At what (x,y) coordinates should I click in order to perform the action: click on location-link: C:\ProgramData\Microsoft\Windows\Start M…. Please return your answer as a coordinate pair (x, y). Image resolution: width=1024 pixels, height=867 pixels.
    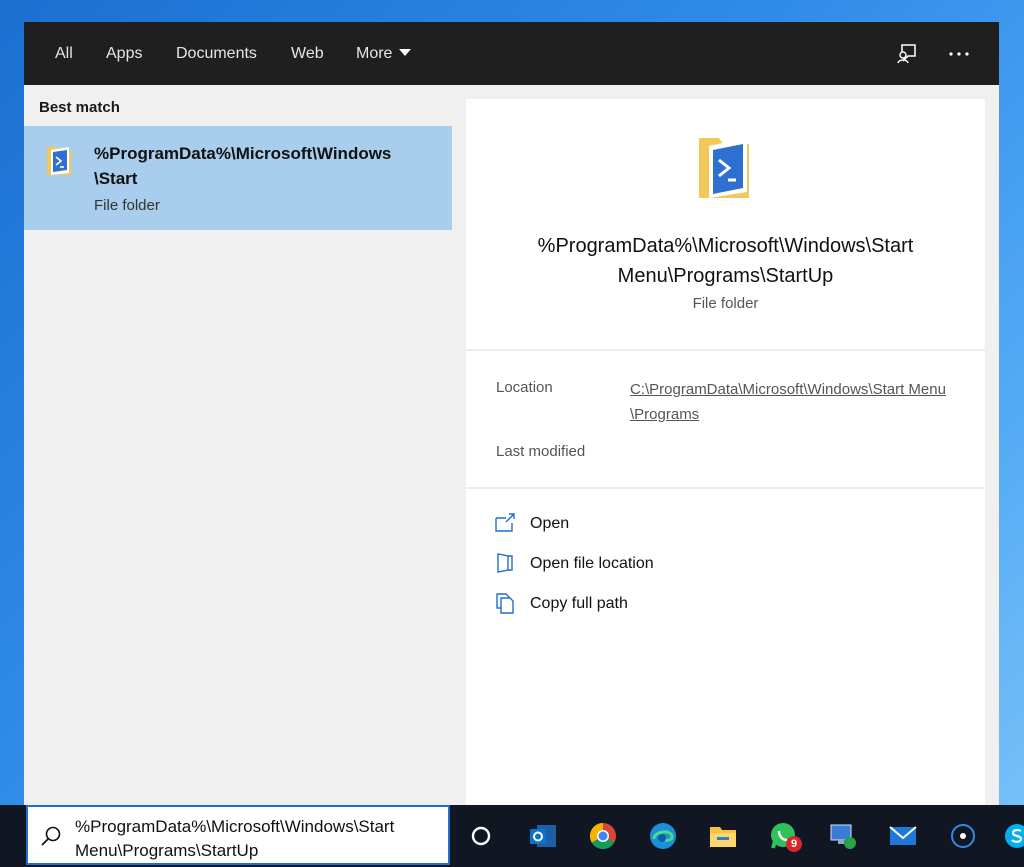
    Looking at the image, I should click on (795, 402).